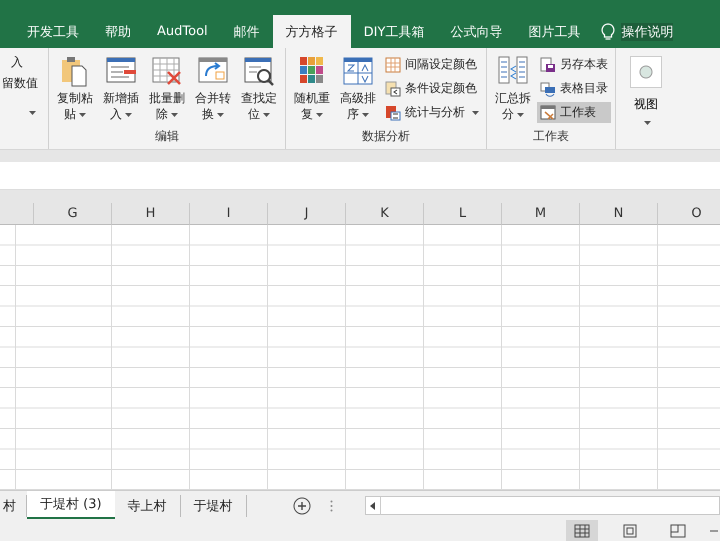 Image resolution: width=720 pixels, height=541 pixels. Describe the element at coordinates (432, 112) in the screenshot. I see `ribbon-button: 统计与分析` at that location.